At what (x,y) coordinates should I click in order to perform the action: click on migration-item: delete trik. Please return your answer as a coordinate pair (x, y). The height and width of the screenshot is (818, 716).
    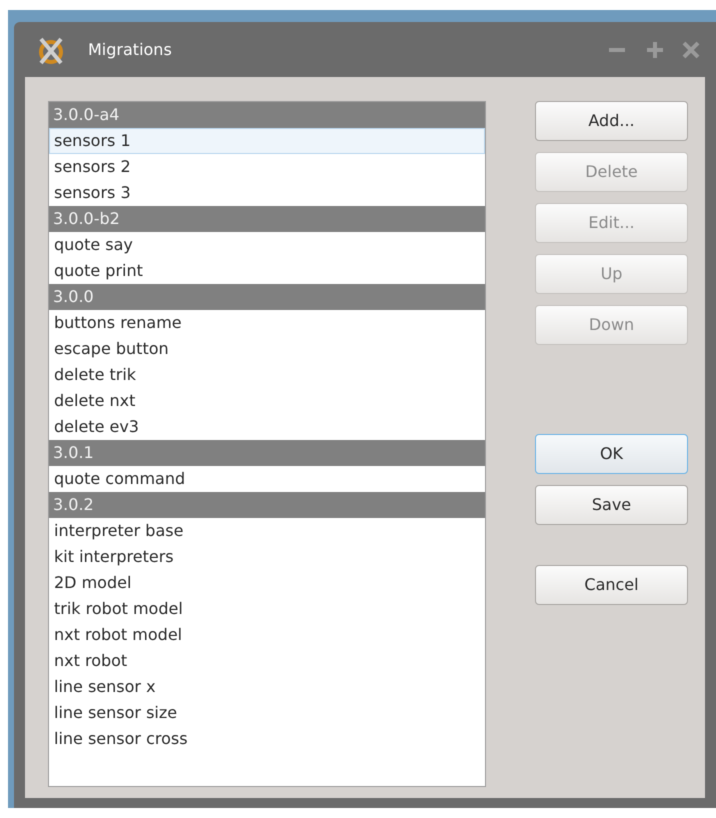
    Looking at the image, I should click on (267, 375).